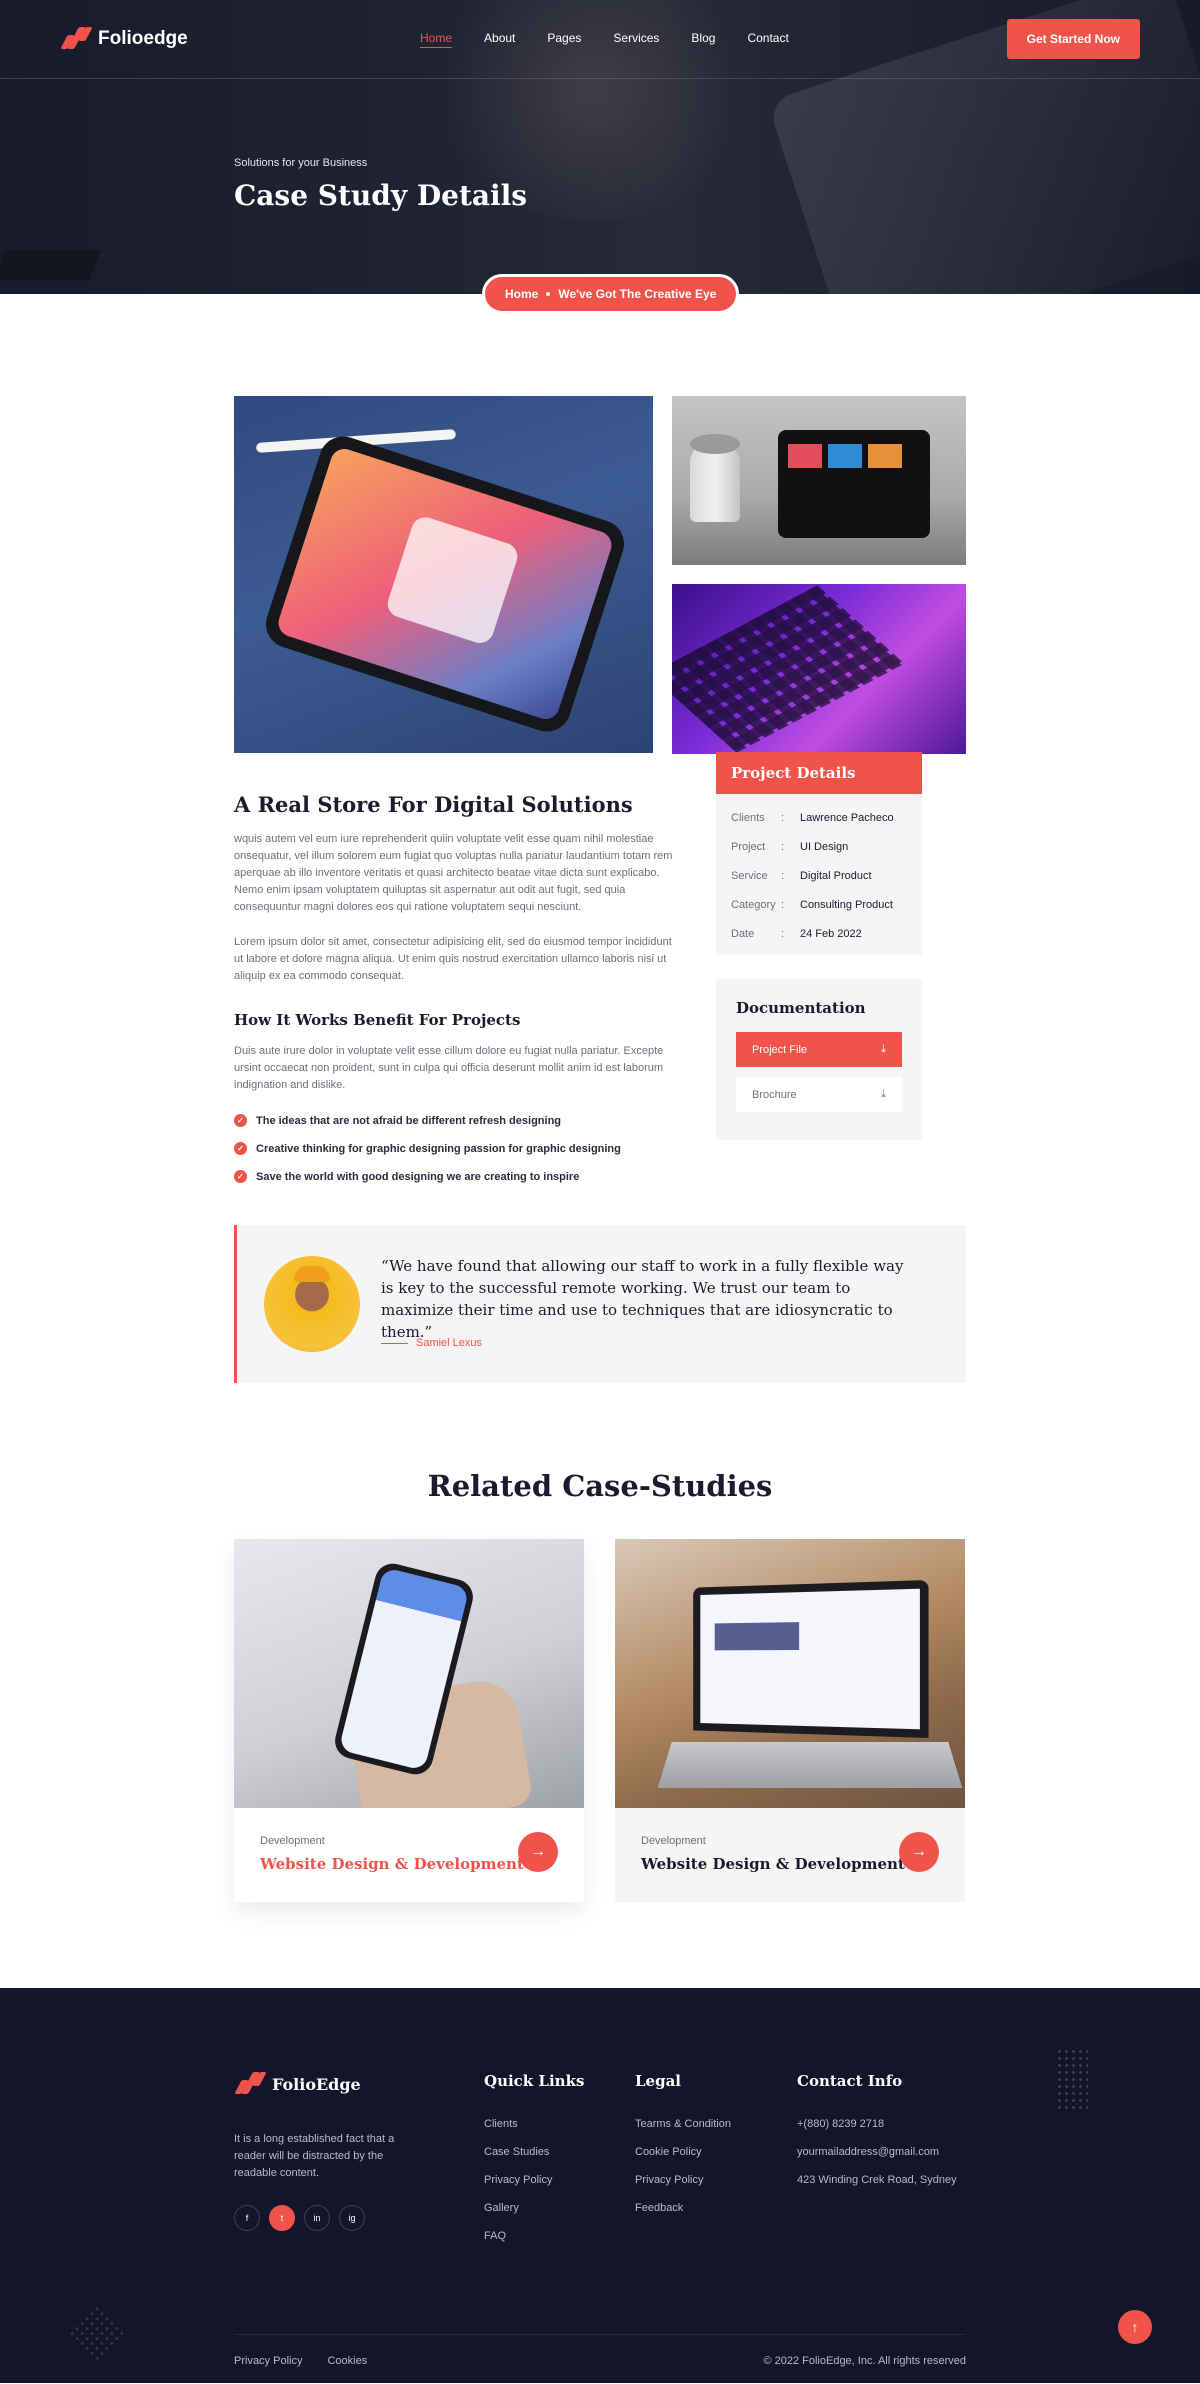 The height and width of the screenshot is (2384, 1200). What do you see at coordinates (1135, 2327) in the screenshot?
I see `scroll-to-top-button: ↑` at bounding box center [1135, 2327].